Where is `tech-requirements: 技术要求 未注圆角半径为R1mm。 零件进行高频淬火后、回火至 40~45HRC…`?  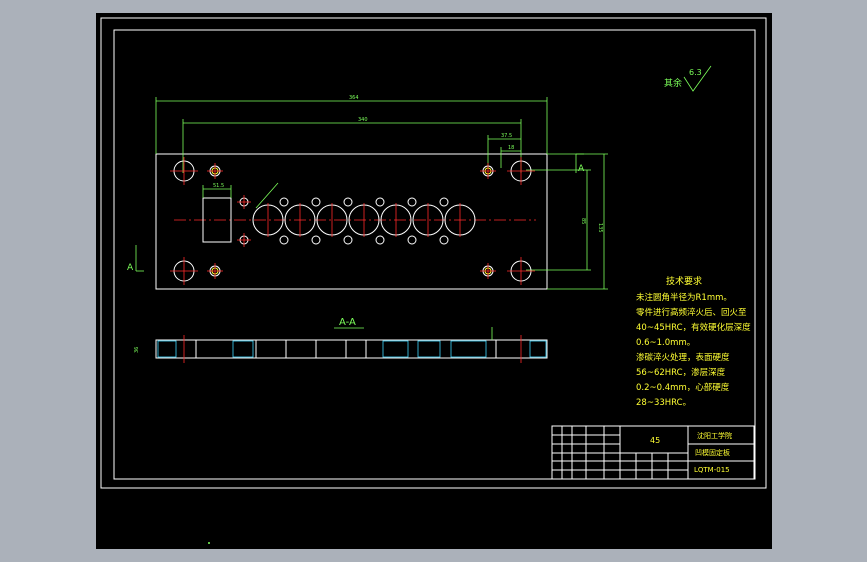
tech-requirements: 技术要求 未注圆角半径为R1mm。 零件进行高频淬火后、回火至 40~45HRC… is located at coordinates (693, 341).